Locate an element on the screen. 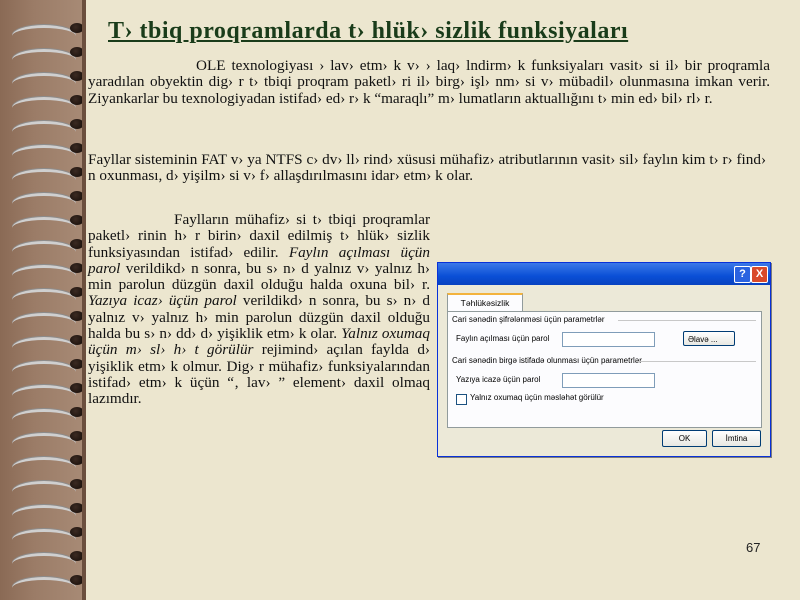 The height and width of the screenshot is (600, 800). ok-button: OK is located at coordinates (684, 438).